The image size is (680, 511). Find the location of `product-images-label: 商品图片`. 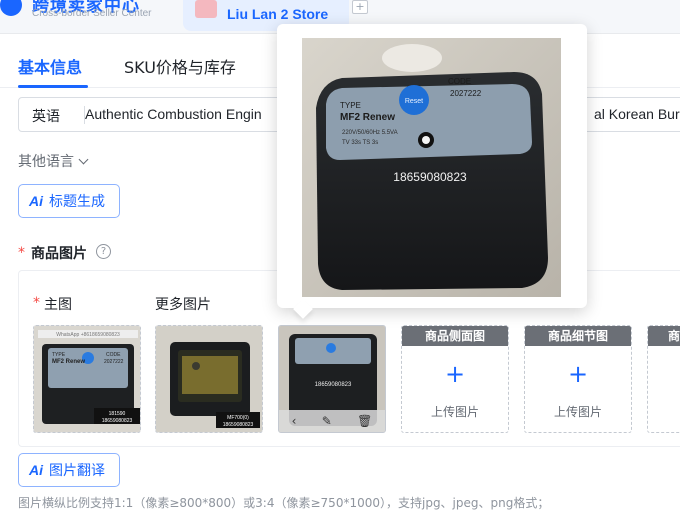

product-images-label: 商品图片 is located at coordinates (59, 254).